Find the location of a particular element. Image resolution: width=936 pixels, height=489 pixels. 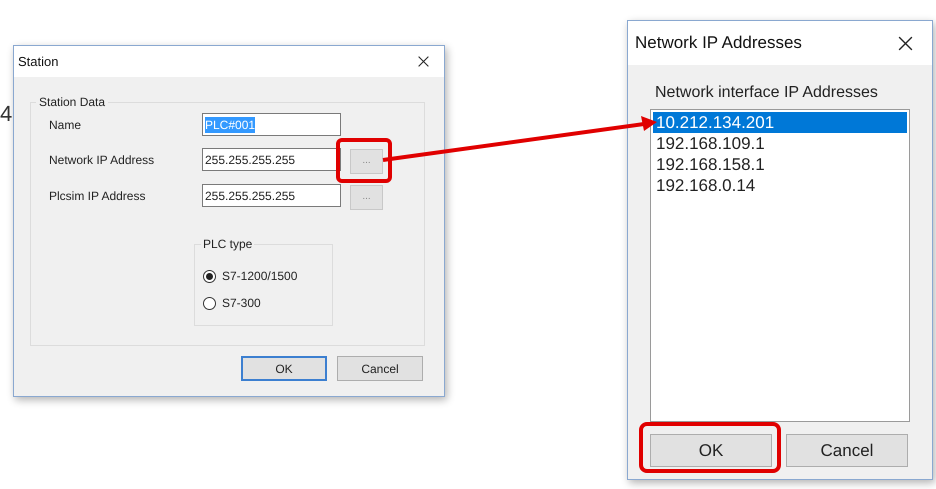

window-title: Network IP Addresses is located at coordinates (718, 43).